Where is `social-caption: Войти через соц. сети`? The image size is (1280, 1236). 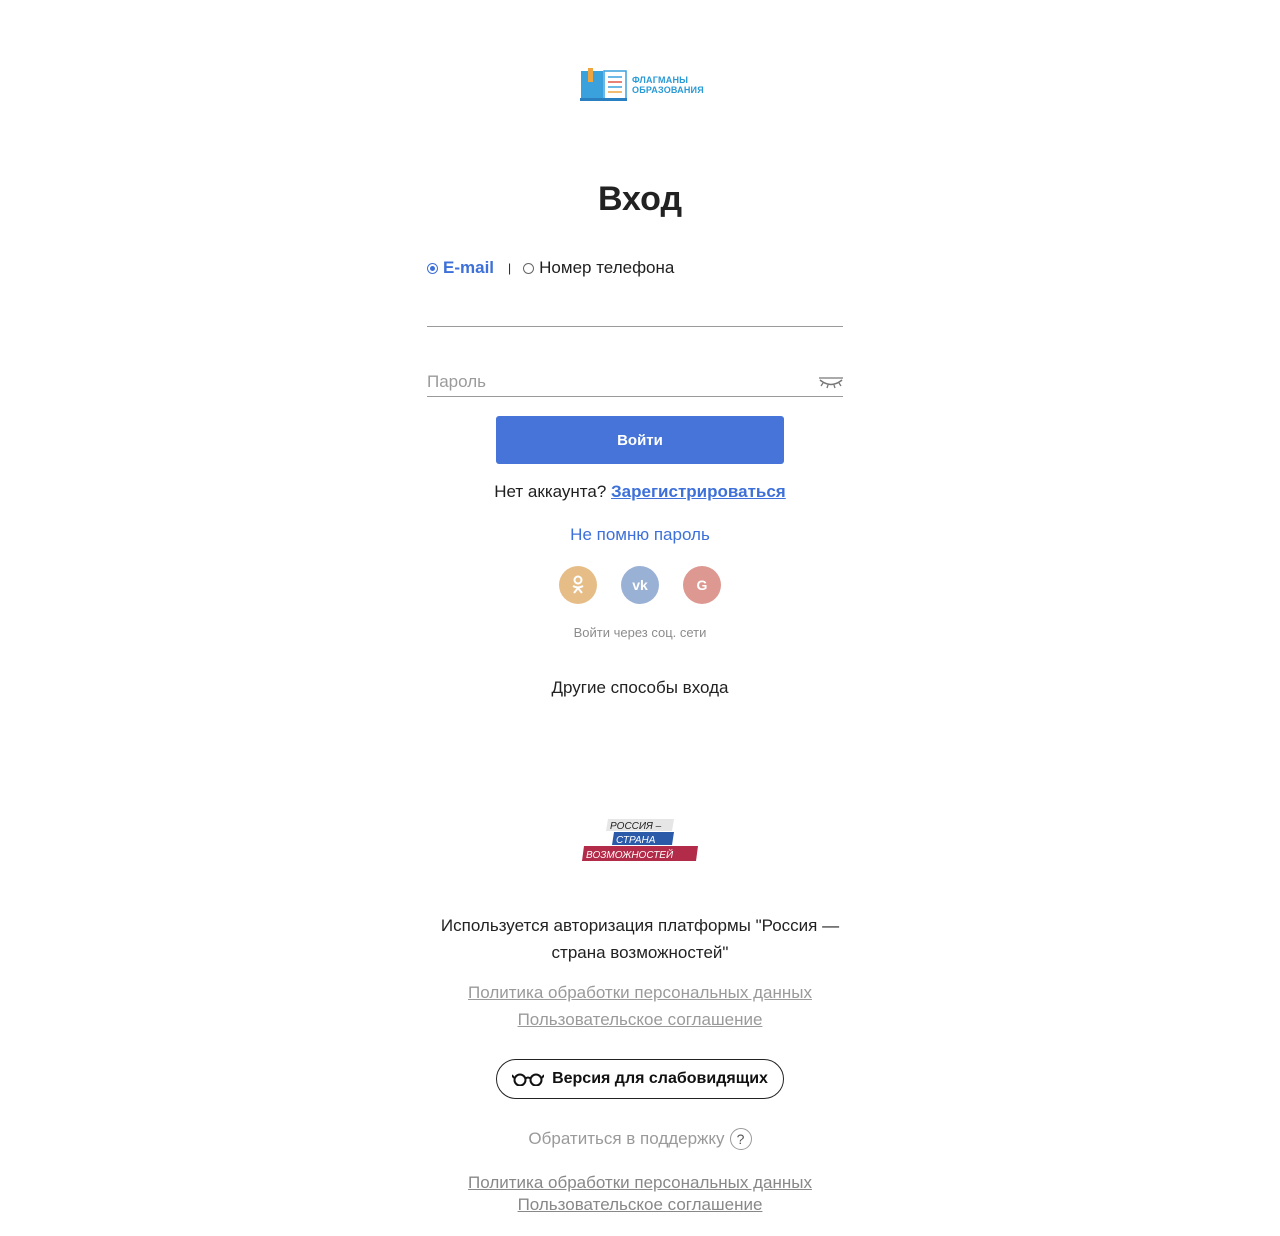 social-caption: Войти через соц. сети is located at coordinates (640, 632).